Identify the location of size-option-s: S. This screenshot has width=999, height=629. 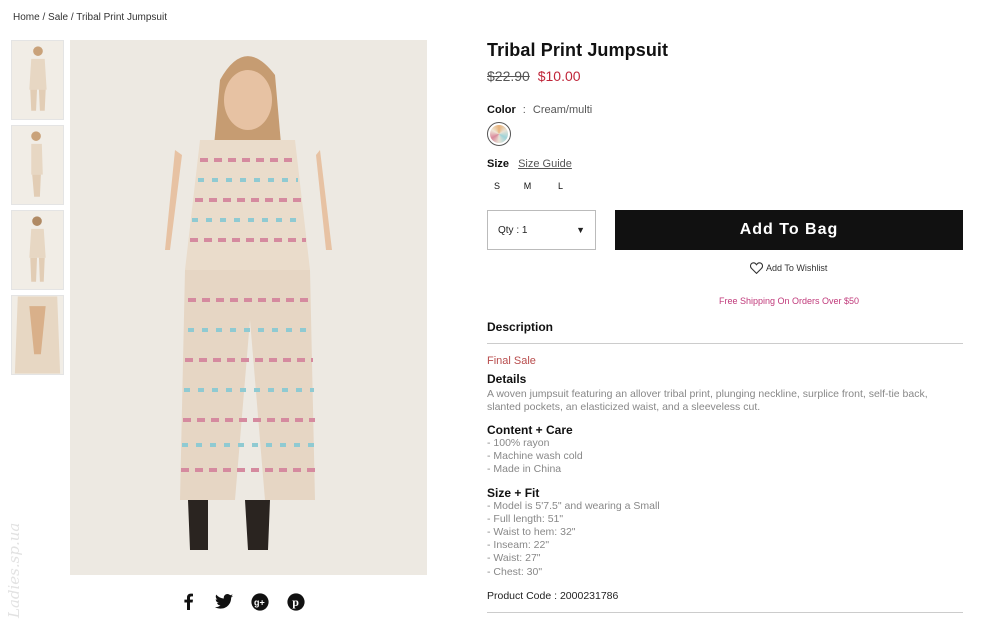
(499, 186).